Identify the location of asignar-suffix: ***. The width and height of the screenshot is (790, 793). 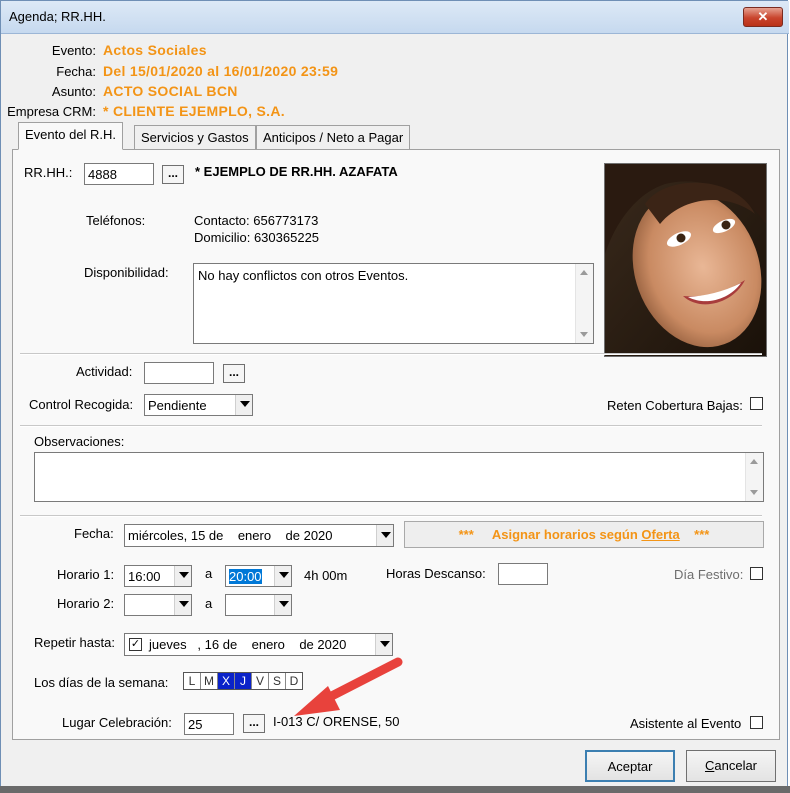
(702, 534).